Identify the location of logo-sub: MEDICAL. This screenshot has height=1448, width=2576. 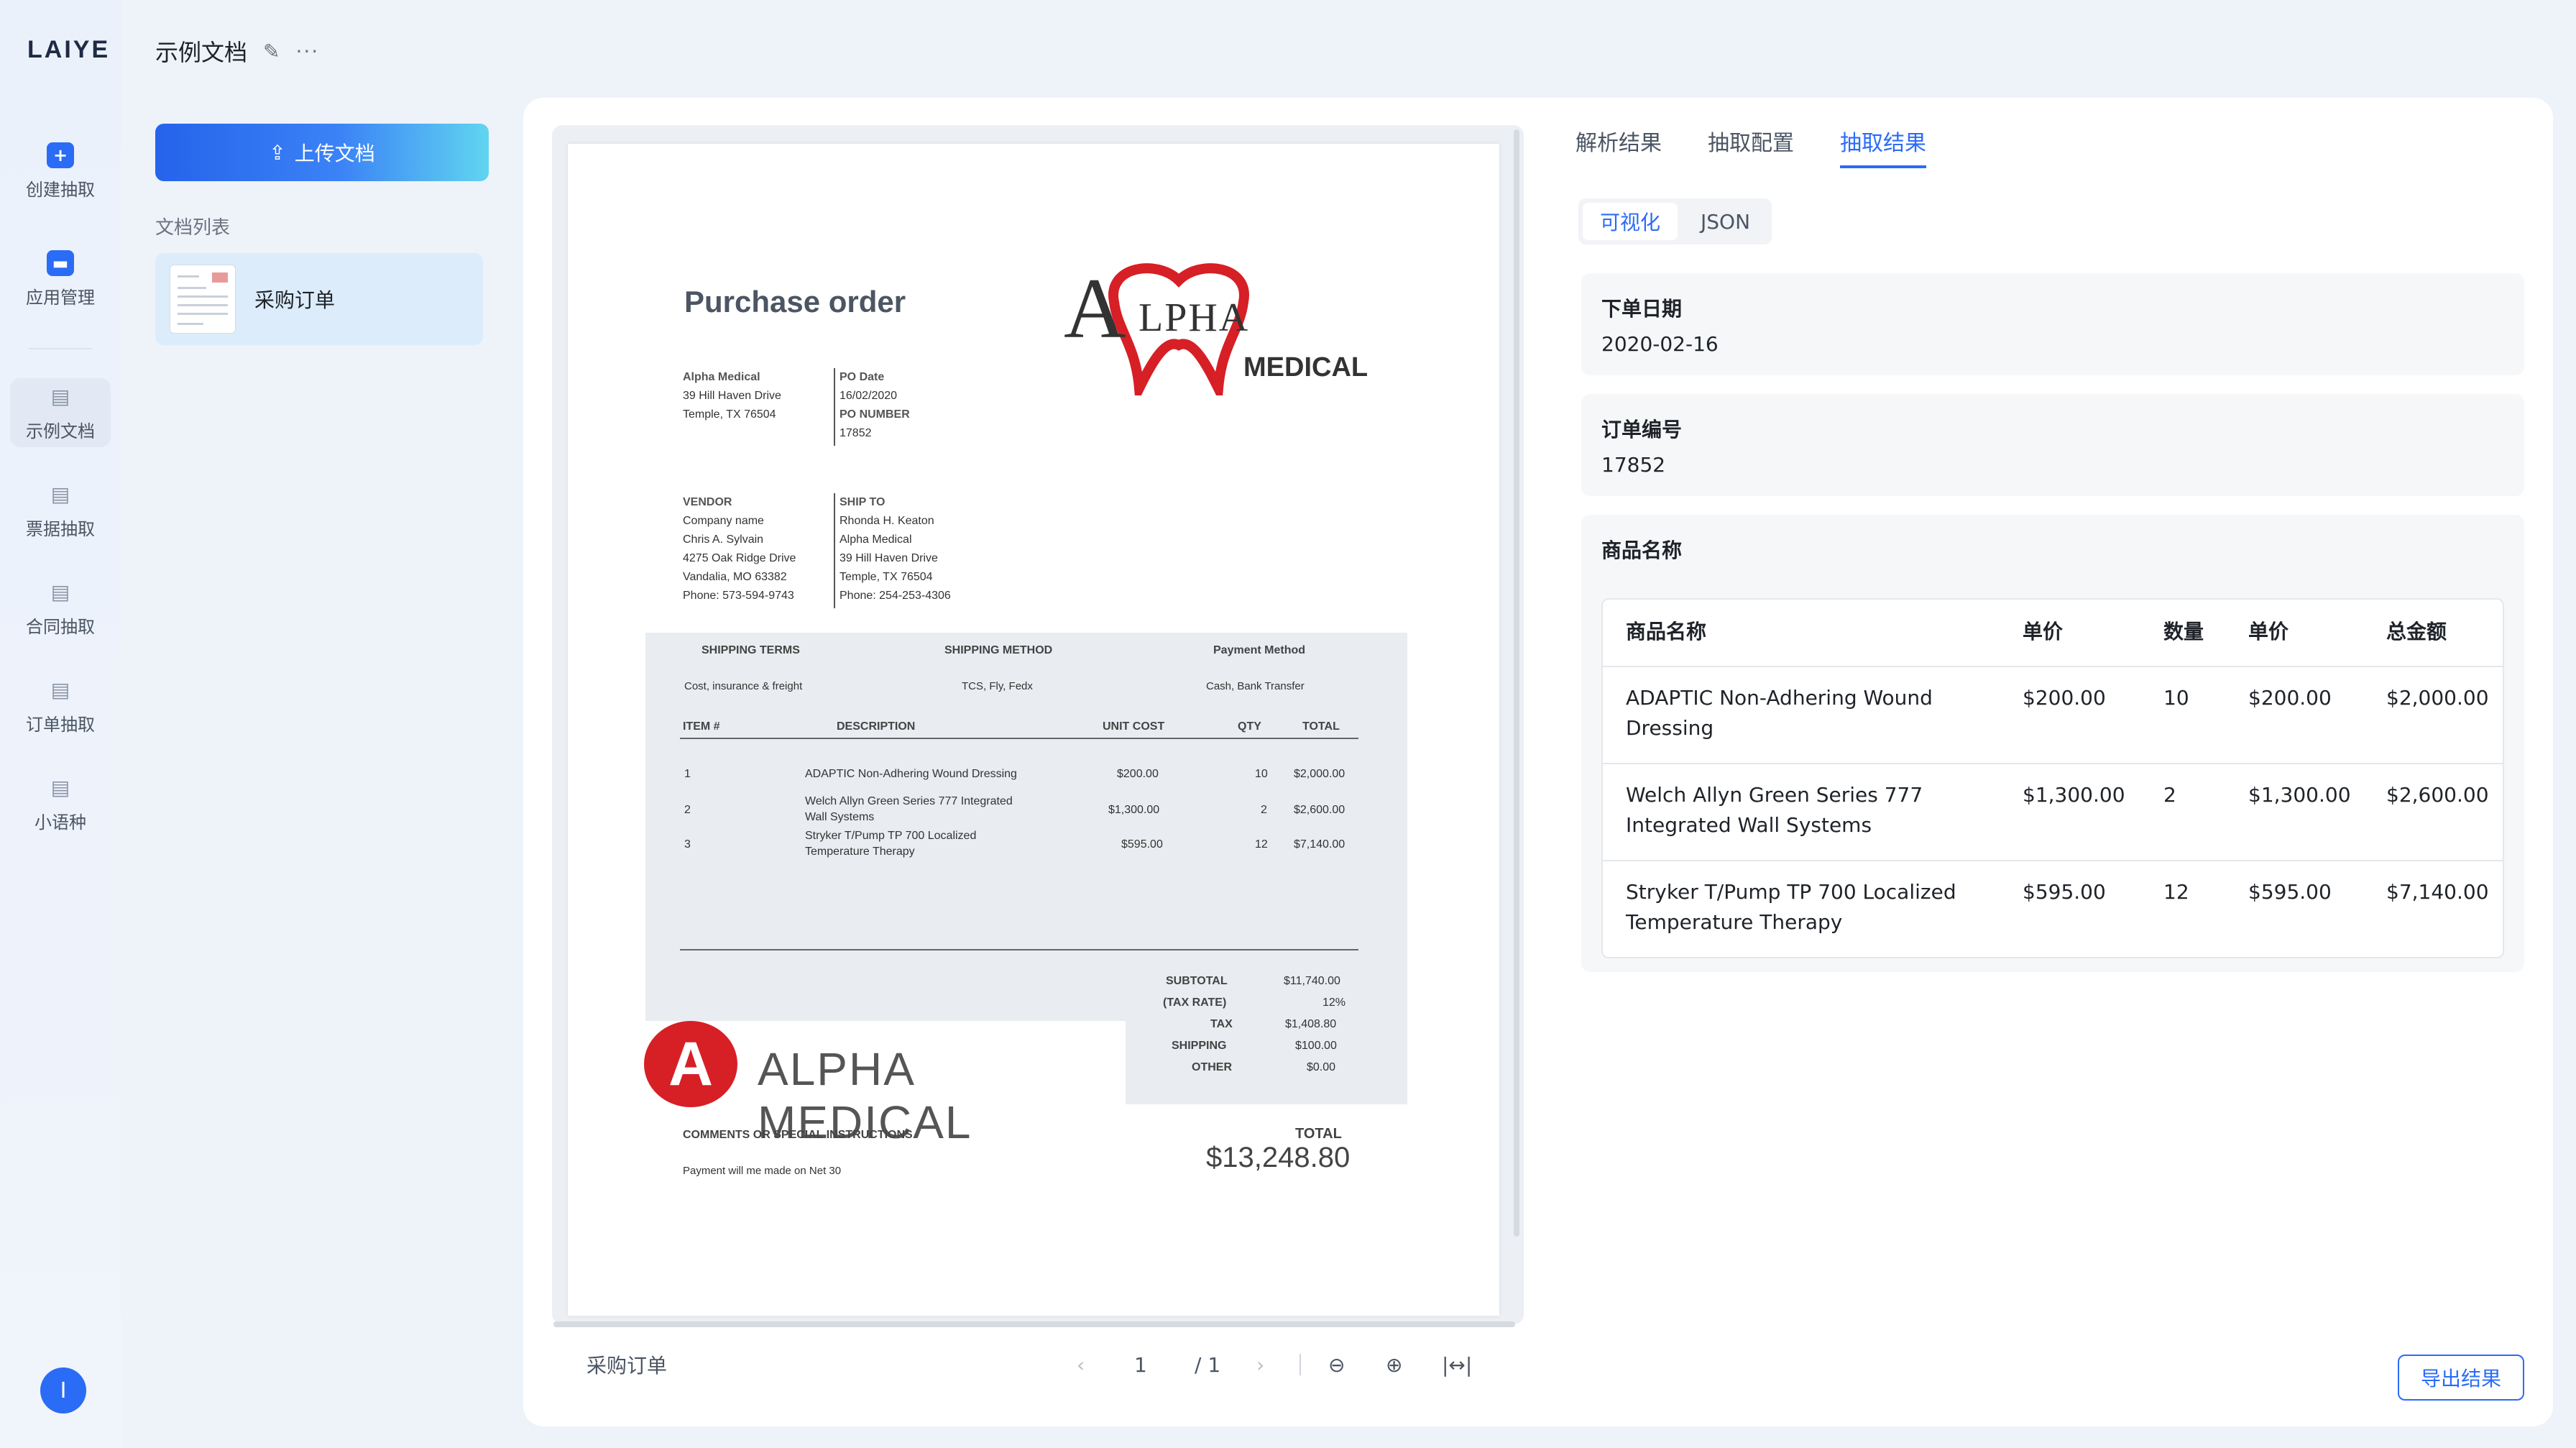
(1305, 367).